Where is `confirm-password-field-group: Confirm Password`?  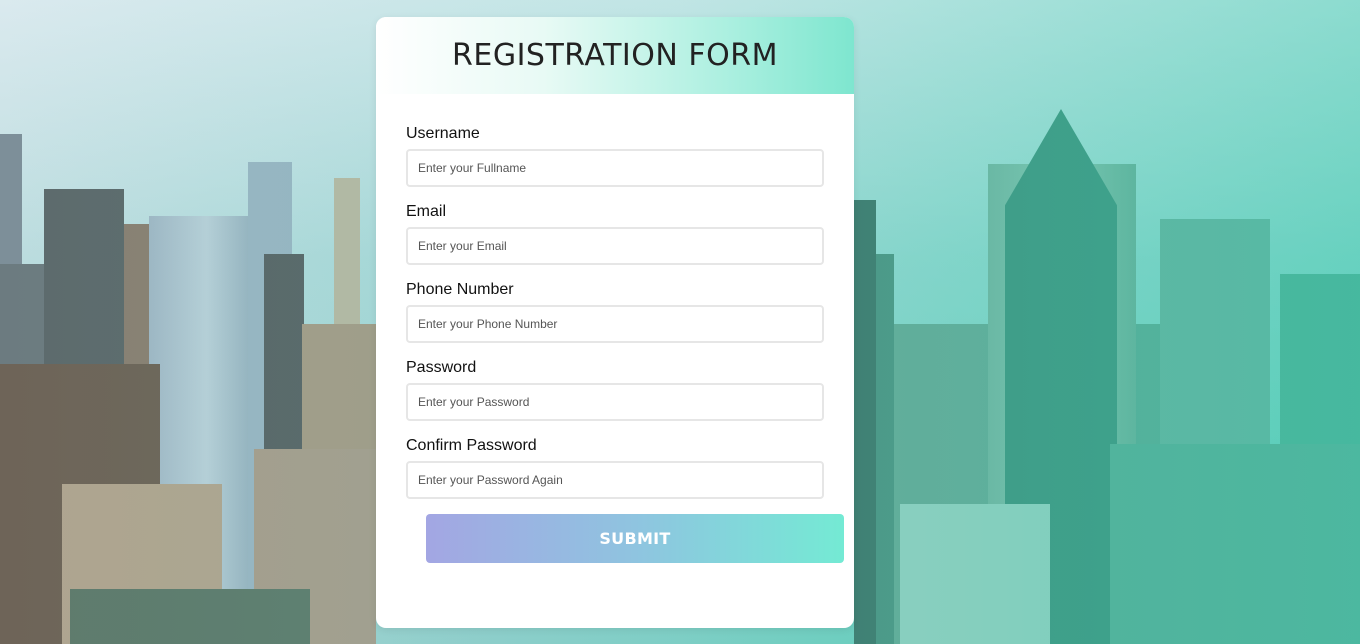 confirm-password-field-group: Confirm Password is located at coordinates (615, 467).